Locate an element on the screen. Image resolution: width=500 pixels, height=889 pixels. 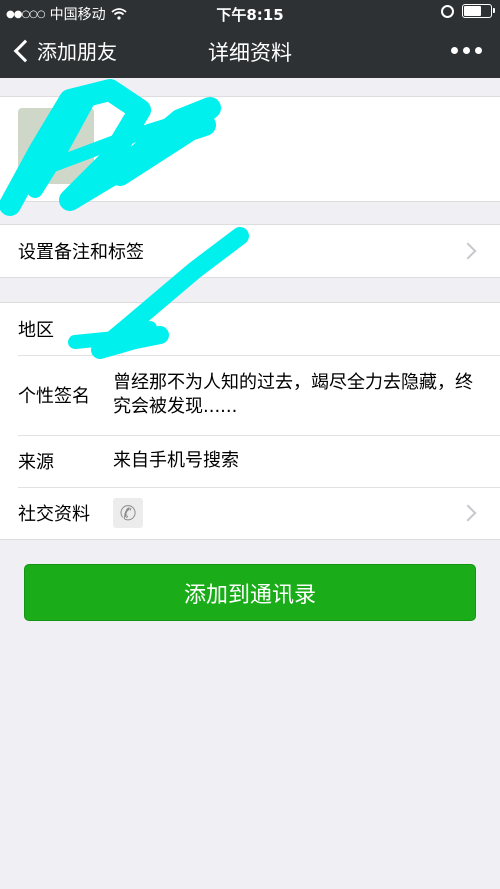
social-label: 社交资料 is located at coordinates (54, 514).